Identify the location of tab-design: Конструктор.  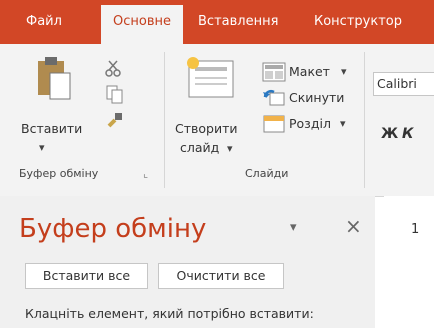
(358, 22).